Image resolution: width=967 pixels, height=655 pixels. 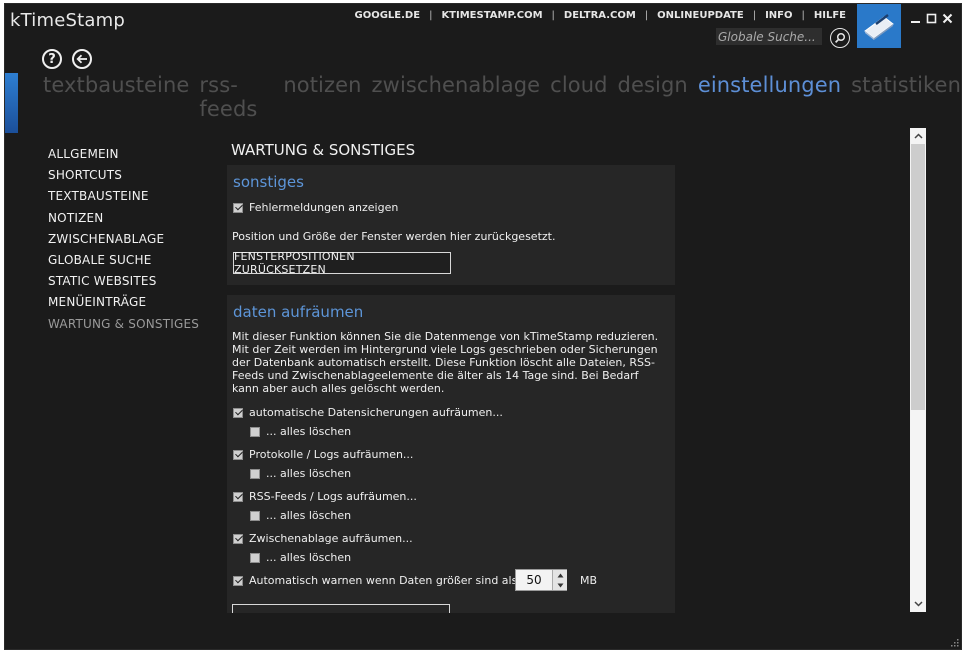 I want to click on sidebar-item-zwischenablage: ZWISCHENABLAGE, so click(x=123, y=239).